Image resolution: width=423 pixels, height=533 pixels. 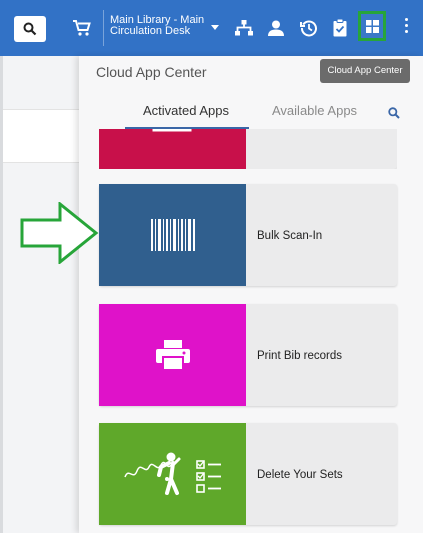 I want to click on top-navigation-bar: Main Library - Main Circulation Desk, so click(x=211, y=28).